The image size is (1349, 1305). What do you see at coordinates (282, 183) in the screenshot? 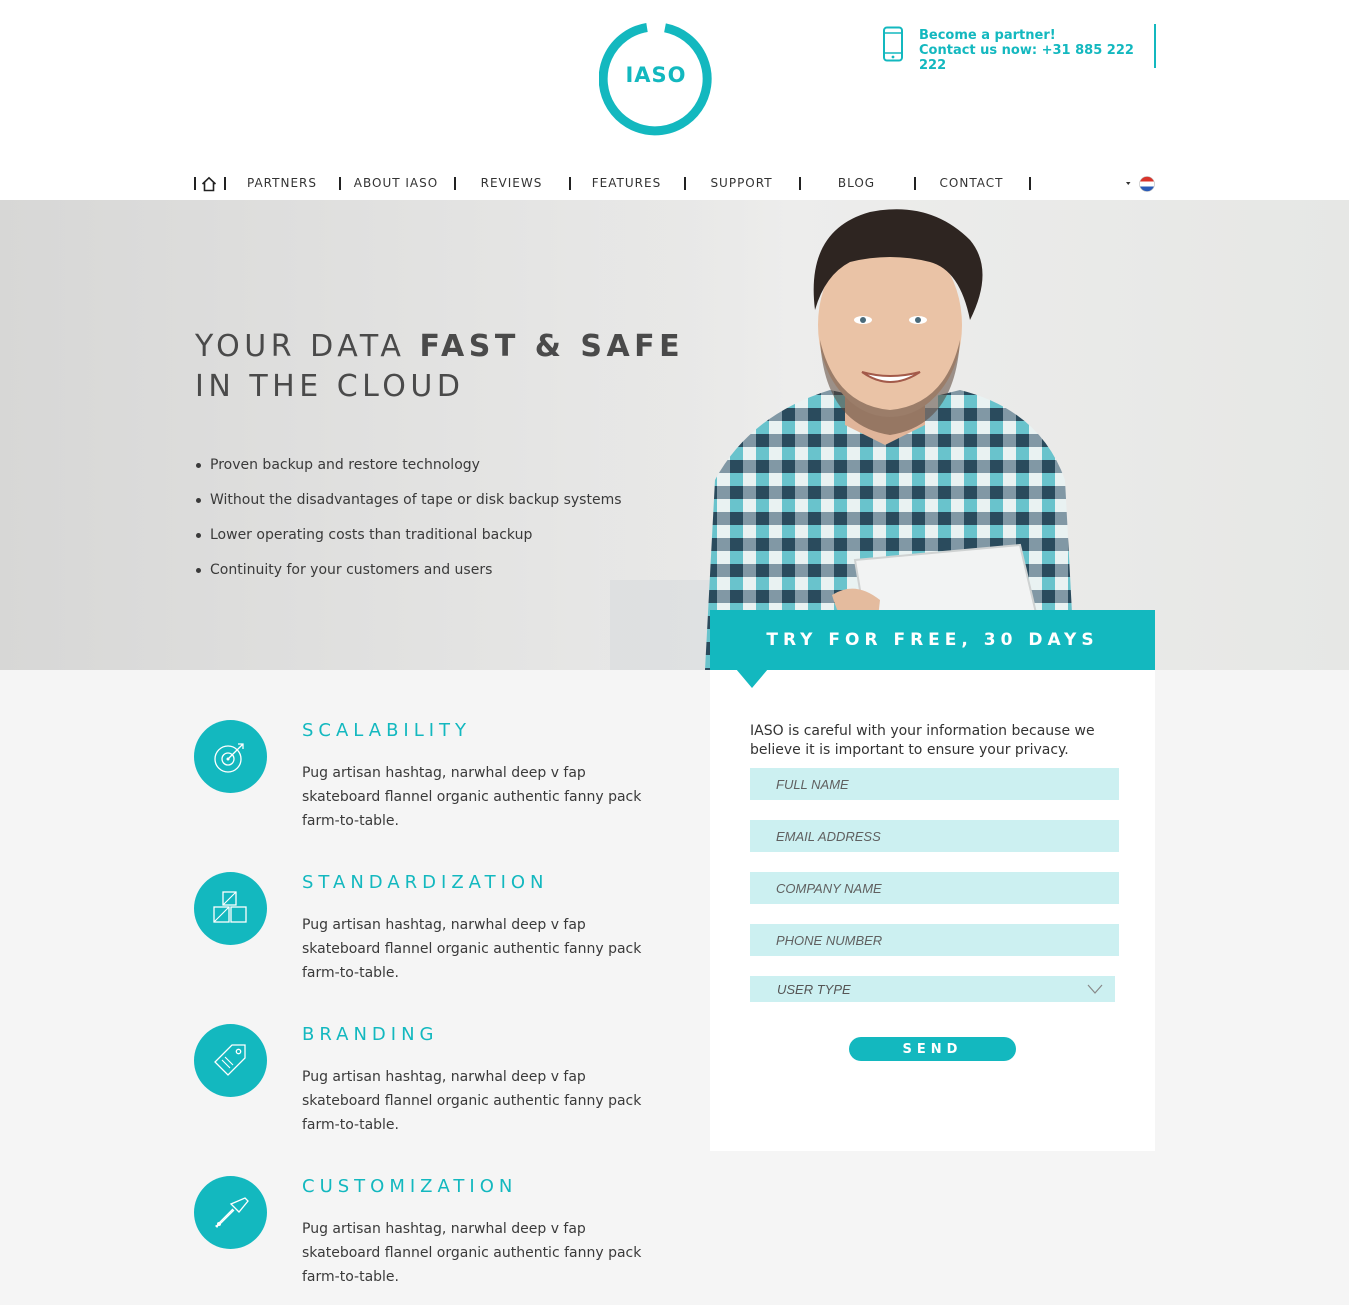
I see `nav-item-partners: PARTNERS` at bounding box center [282, 183].